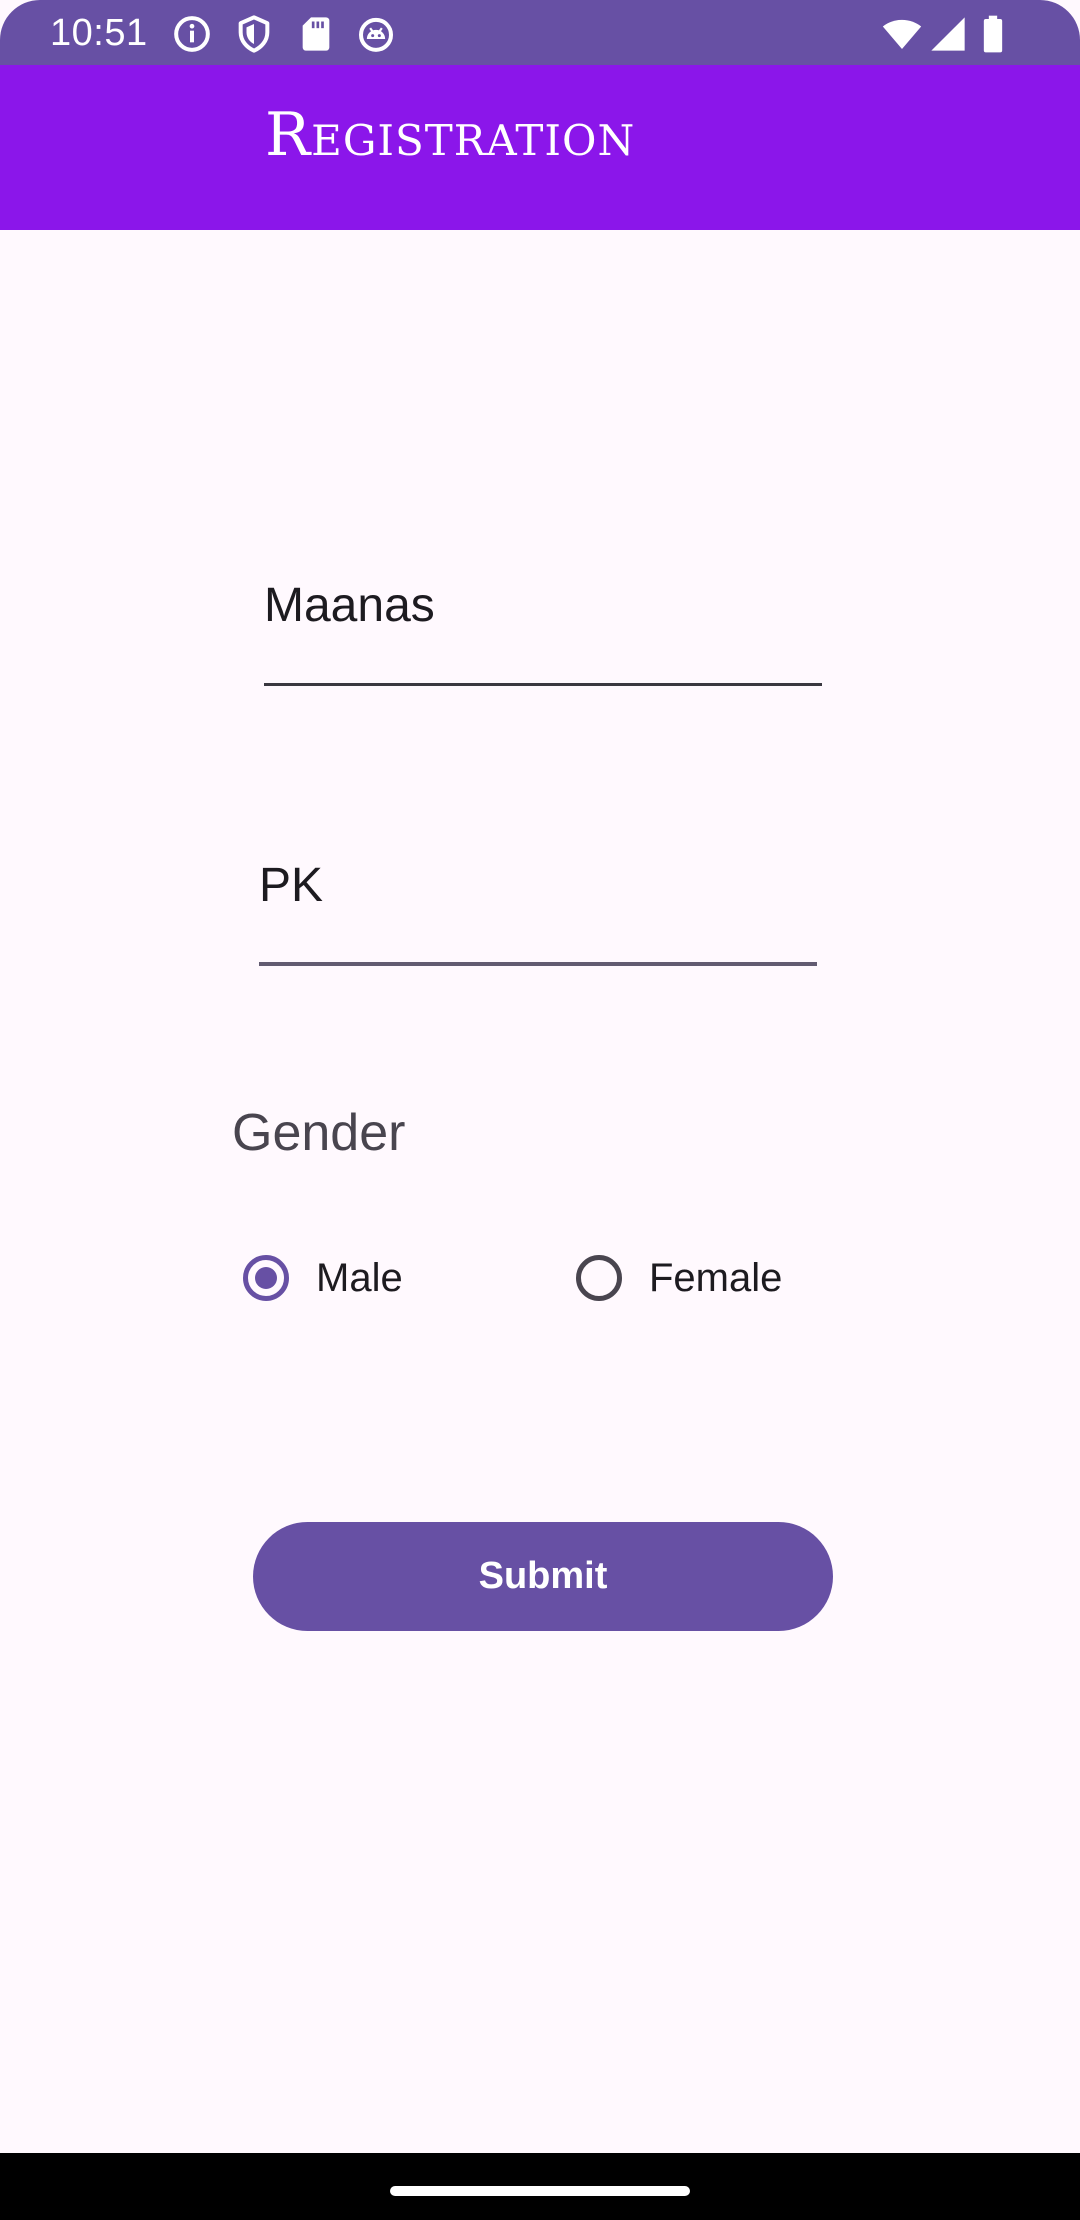 The height and width of the screenshot is (2220, 1080). I want to click on first-name-field: Maanas, so click(543, 631).